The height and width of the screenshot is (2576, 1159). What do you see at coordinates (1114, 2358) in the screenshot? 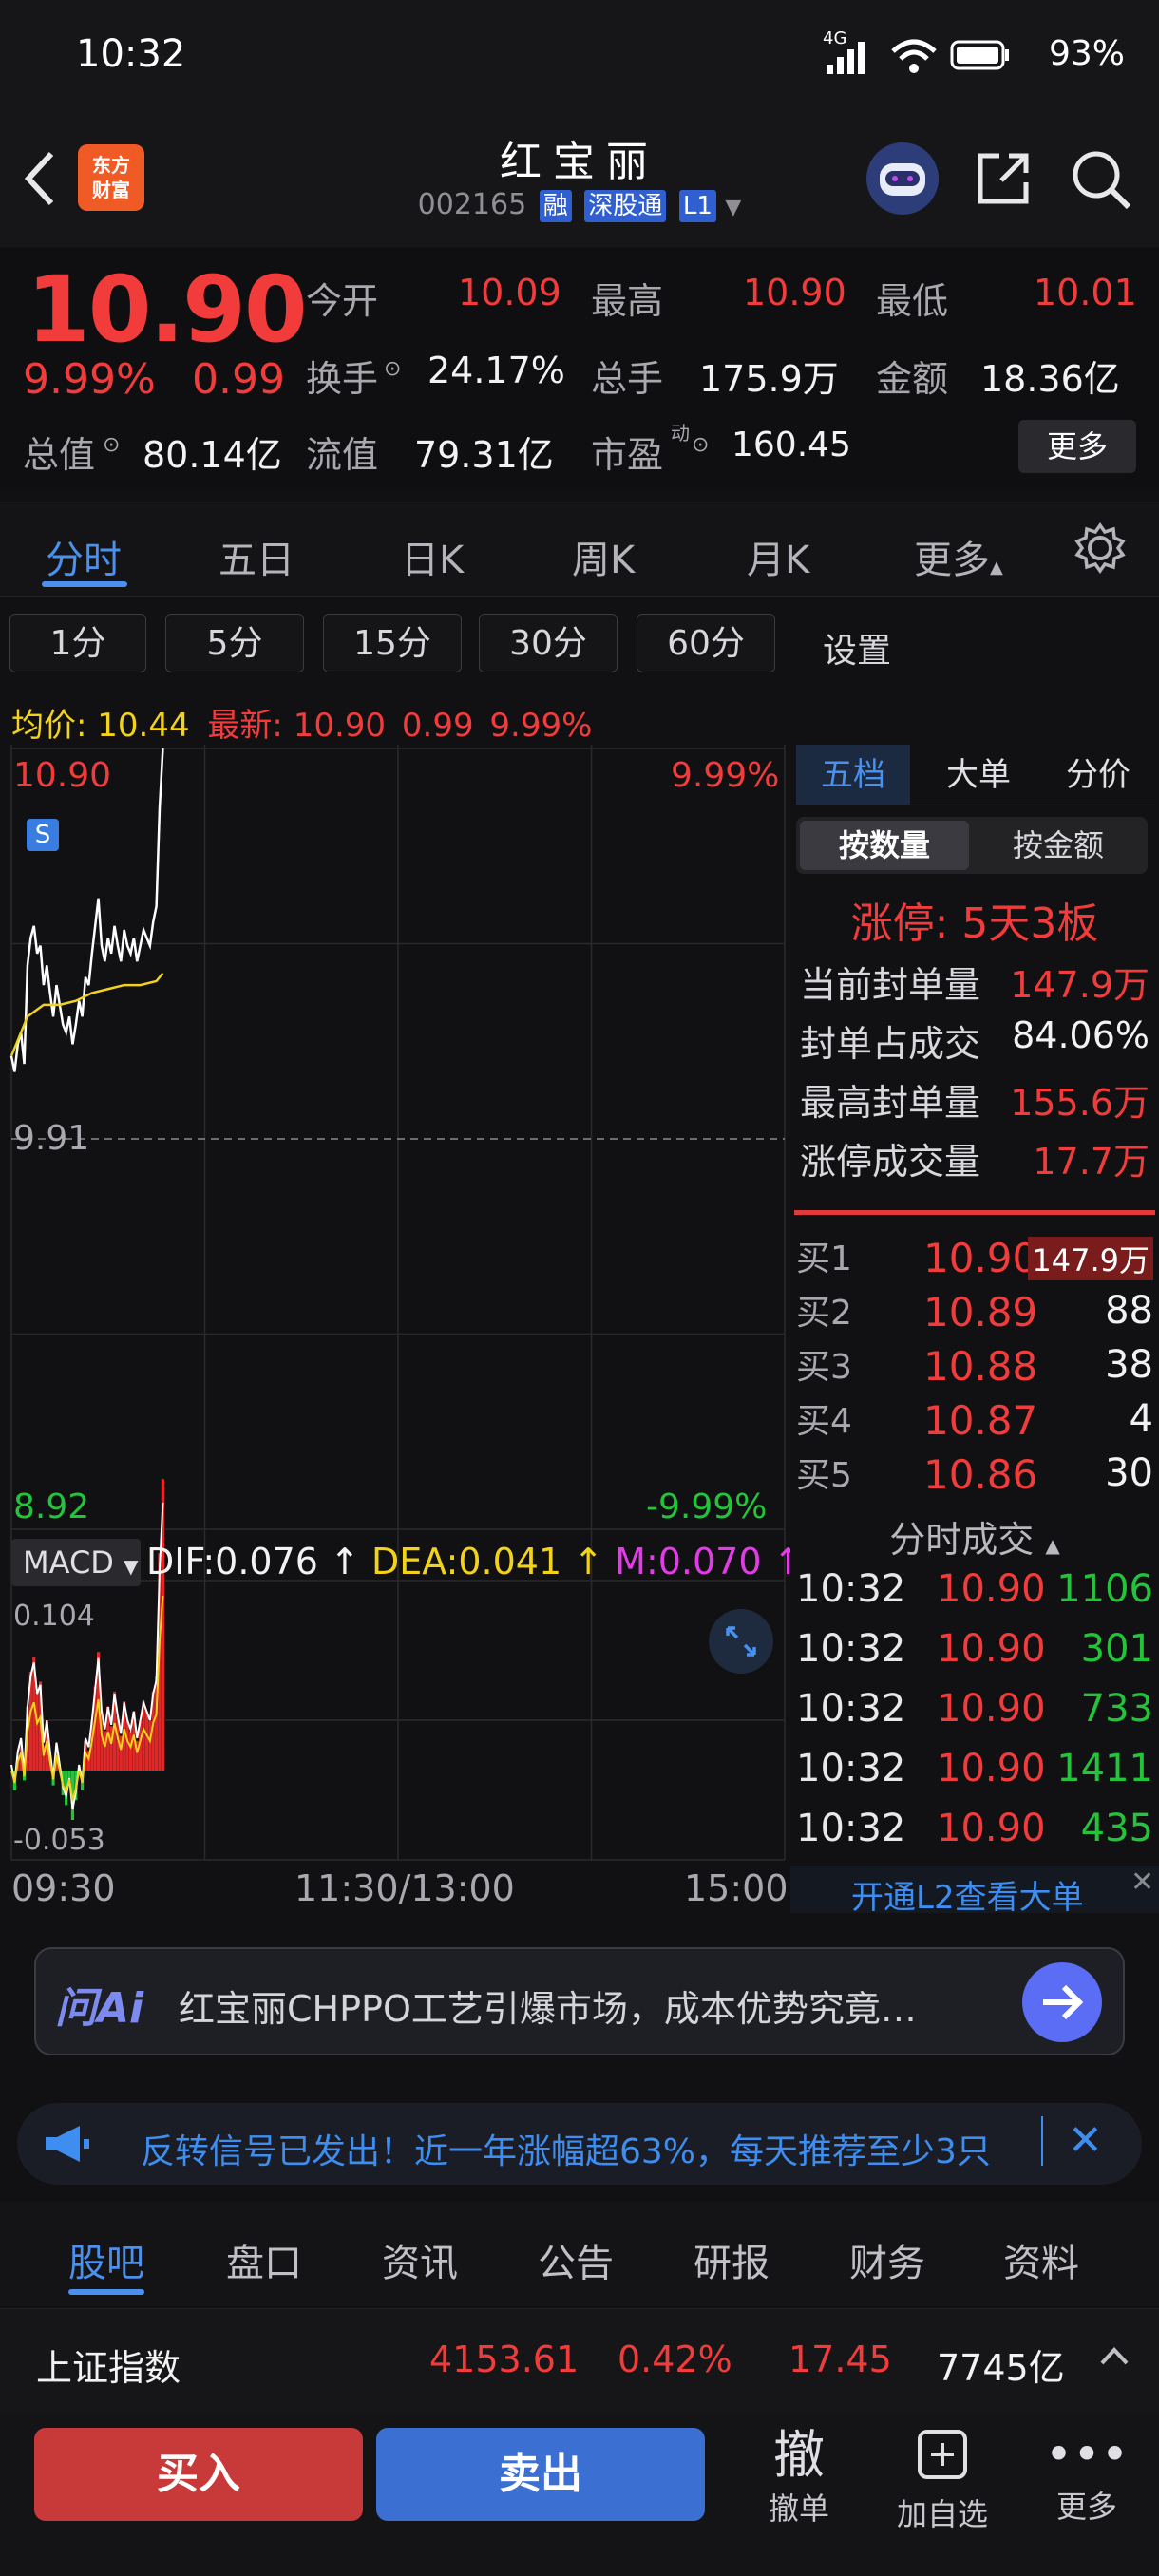
I see `chevron-up-icon` at bounding box center [1114, 2358].